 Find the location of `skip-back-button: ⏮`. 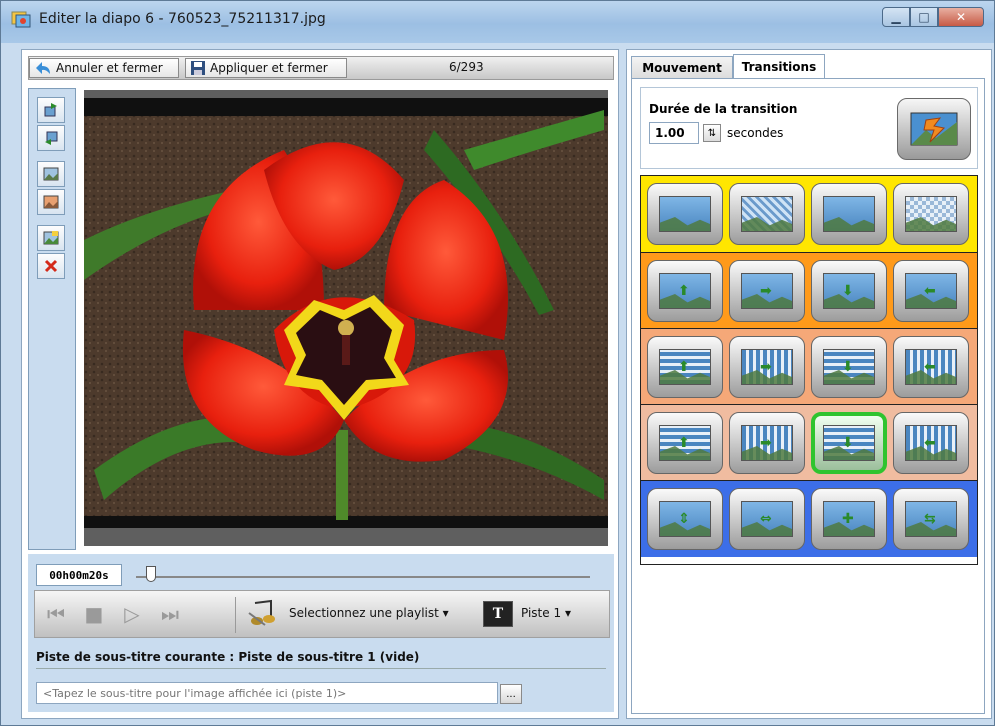

skip-back-button: ⏮ is located at coordinates (56, 614).